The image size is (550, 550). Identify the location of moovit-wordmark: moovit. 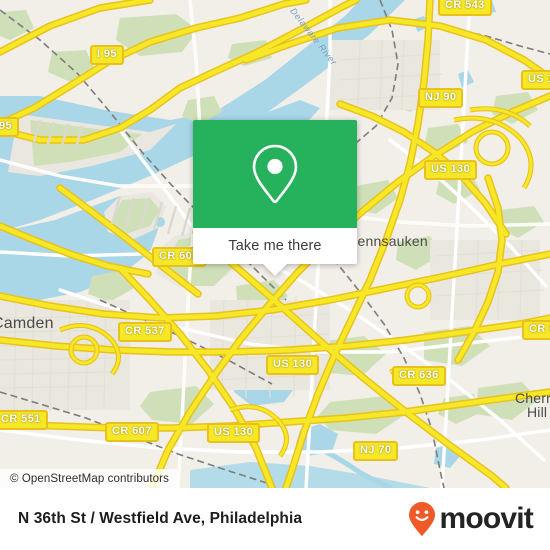
(486, 518).